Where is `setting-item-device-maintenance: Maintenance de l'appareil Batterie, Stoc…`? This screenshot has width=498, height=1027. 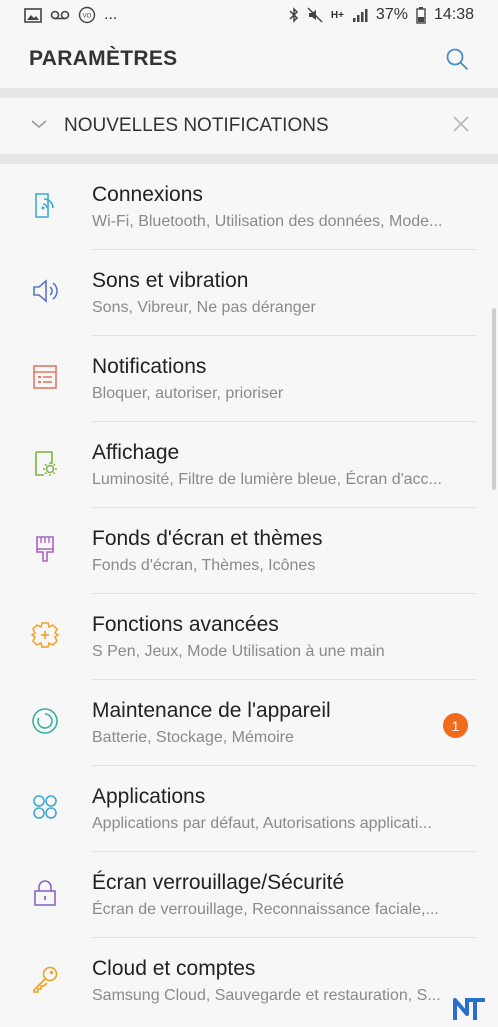
setting-item-device-maintenance: Maintenance de l'appareil Batterie, Stoc… is located at coordinates (249, 723).